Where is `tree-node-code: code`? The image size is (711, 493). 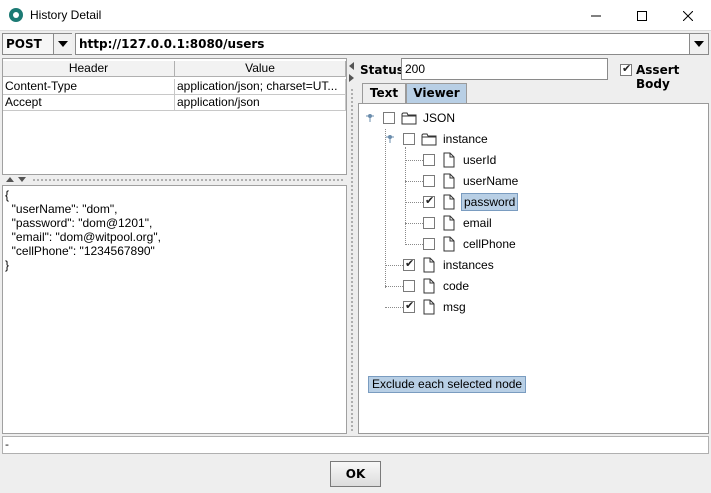 tree-node-code: code is located at coordinates (437, 286).